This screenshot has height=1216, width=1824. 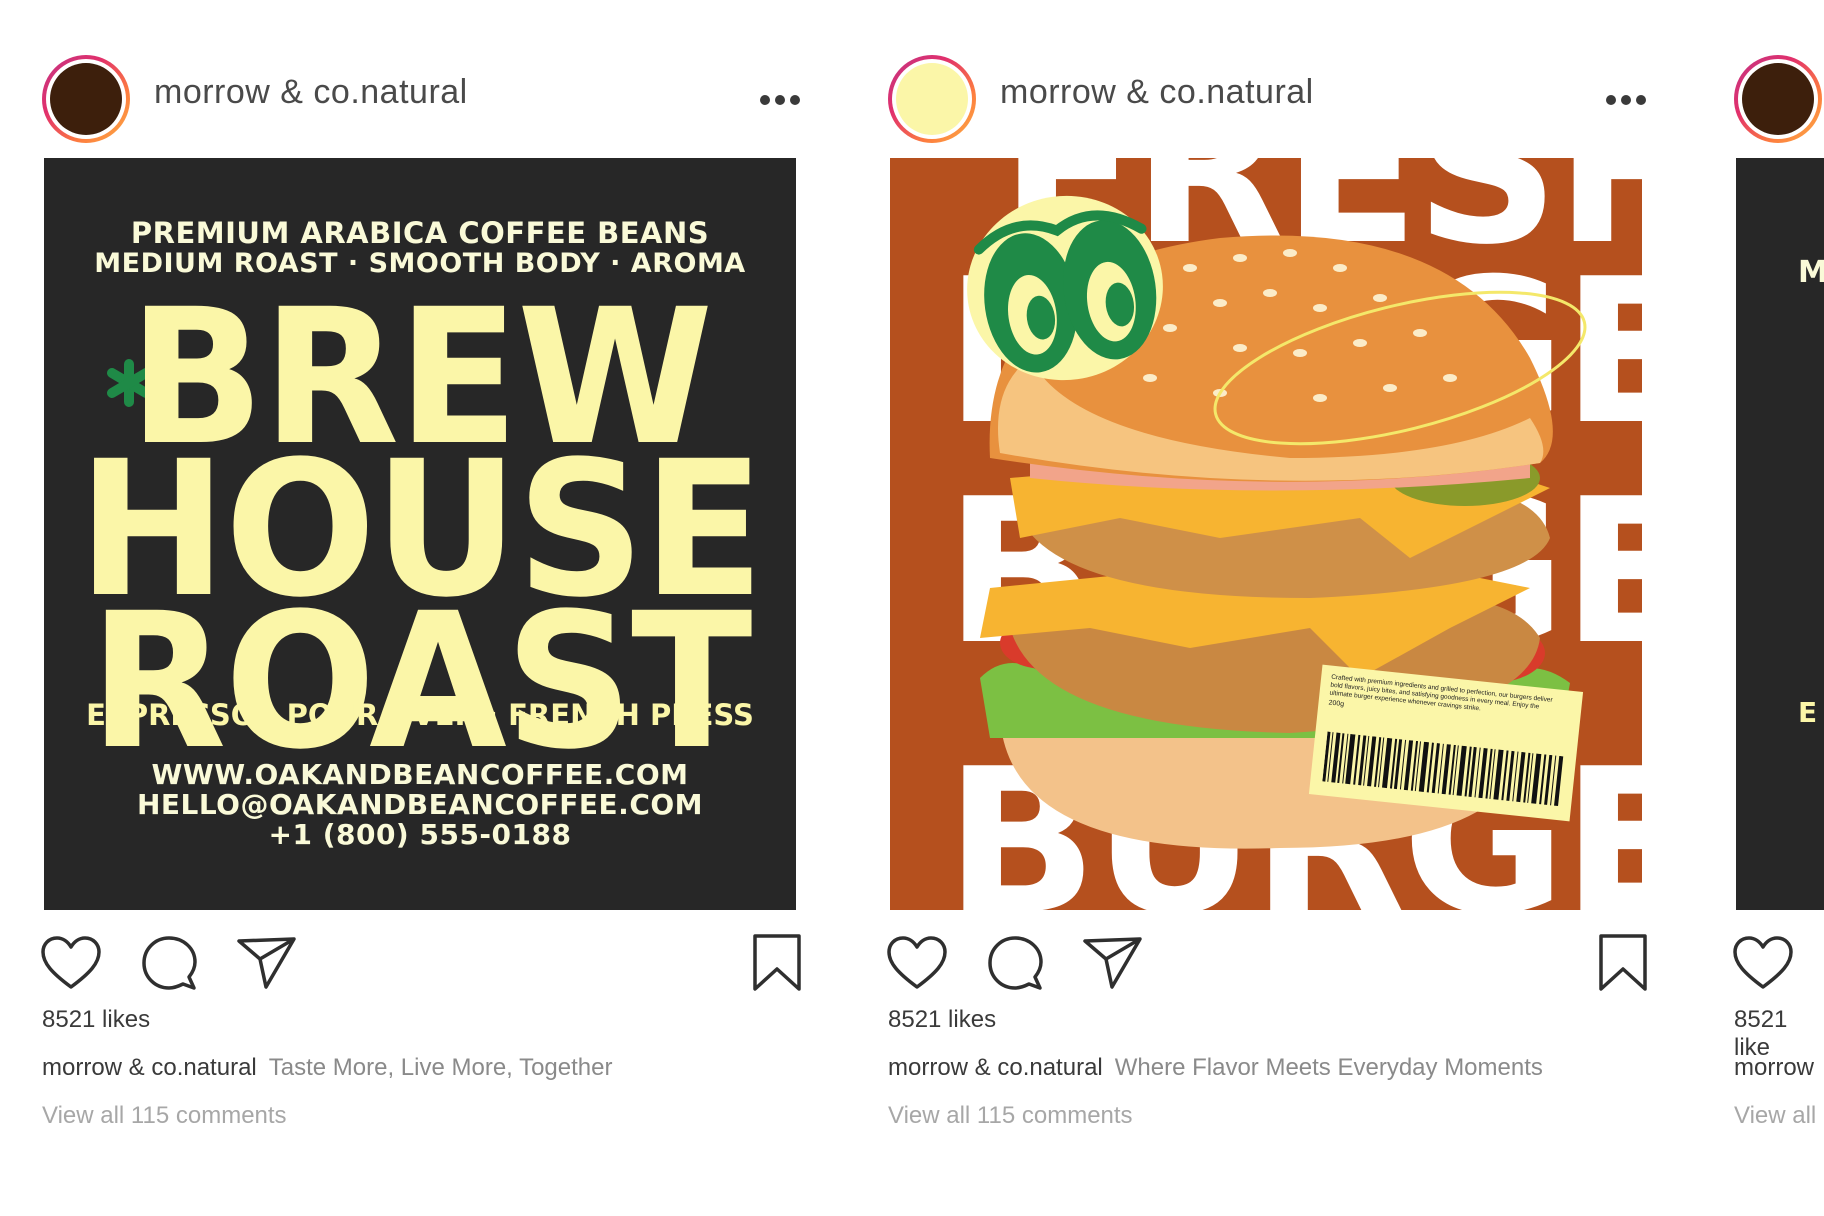 What do you see at coordinates (1775, 1116) in the screenshot?
I see `view-comments-link: View all` at bounding box center [1775, 1116].